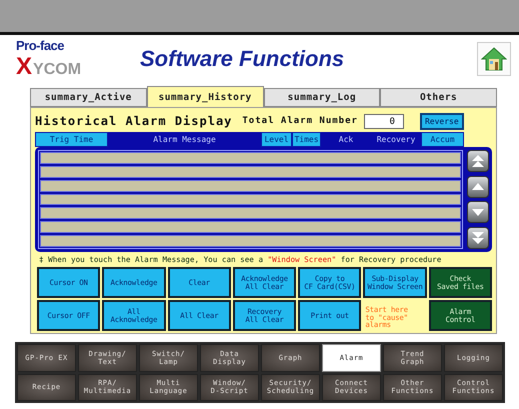  I want to click on sort-button: Level, so click(276, 139).